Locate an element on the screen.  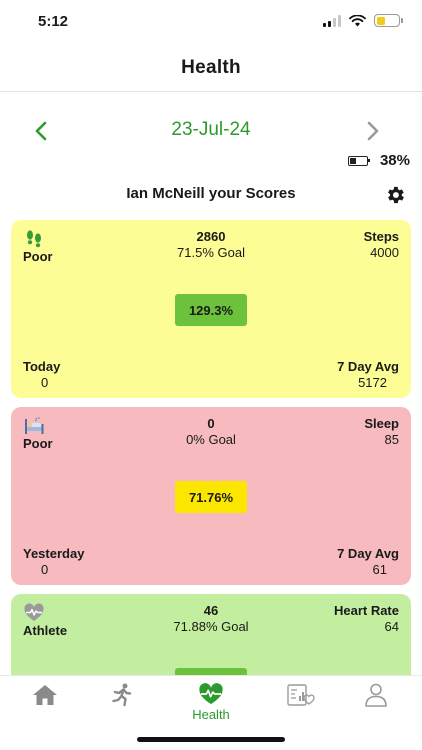
metric-target: 64 is located at coordinates (391, 626).